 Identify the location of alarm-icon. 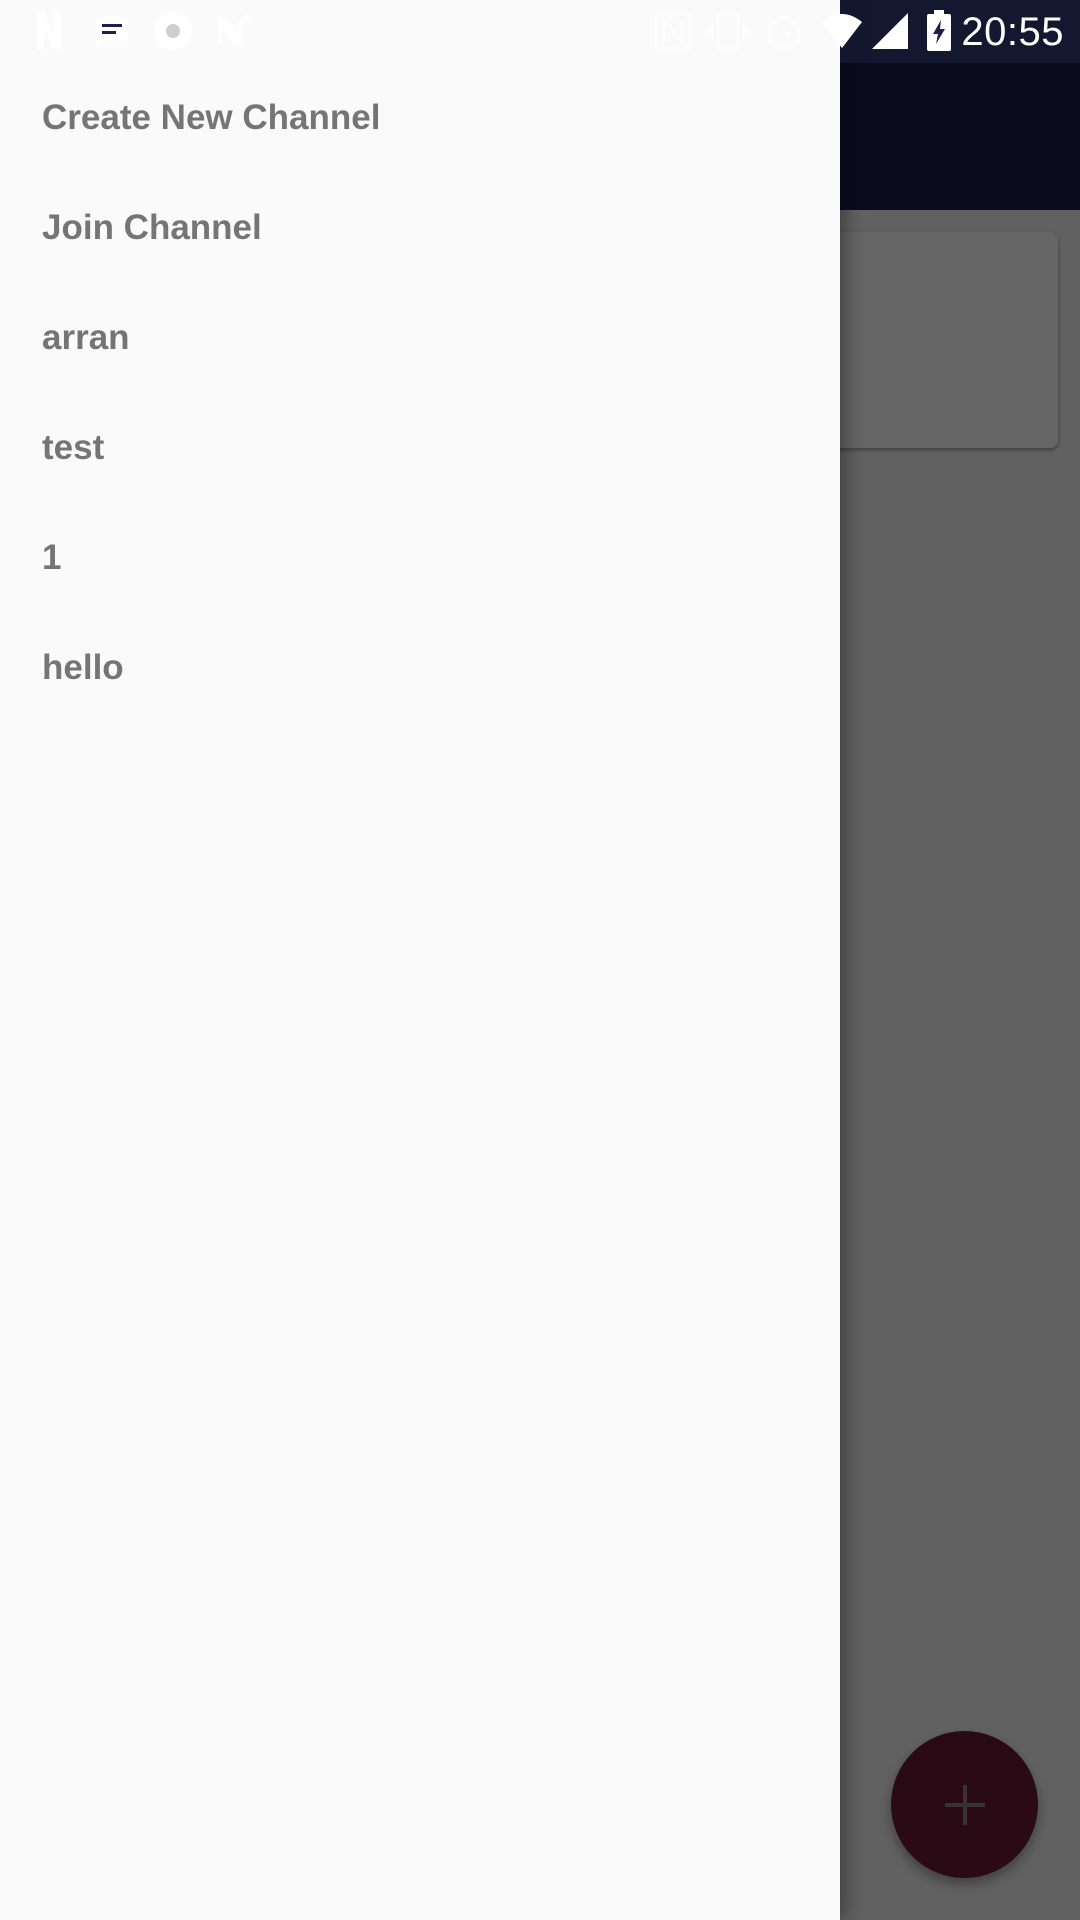
(784, 31).